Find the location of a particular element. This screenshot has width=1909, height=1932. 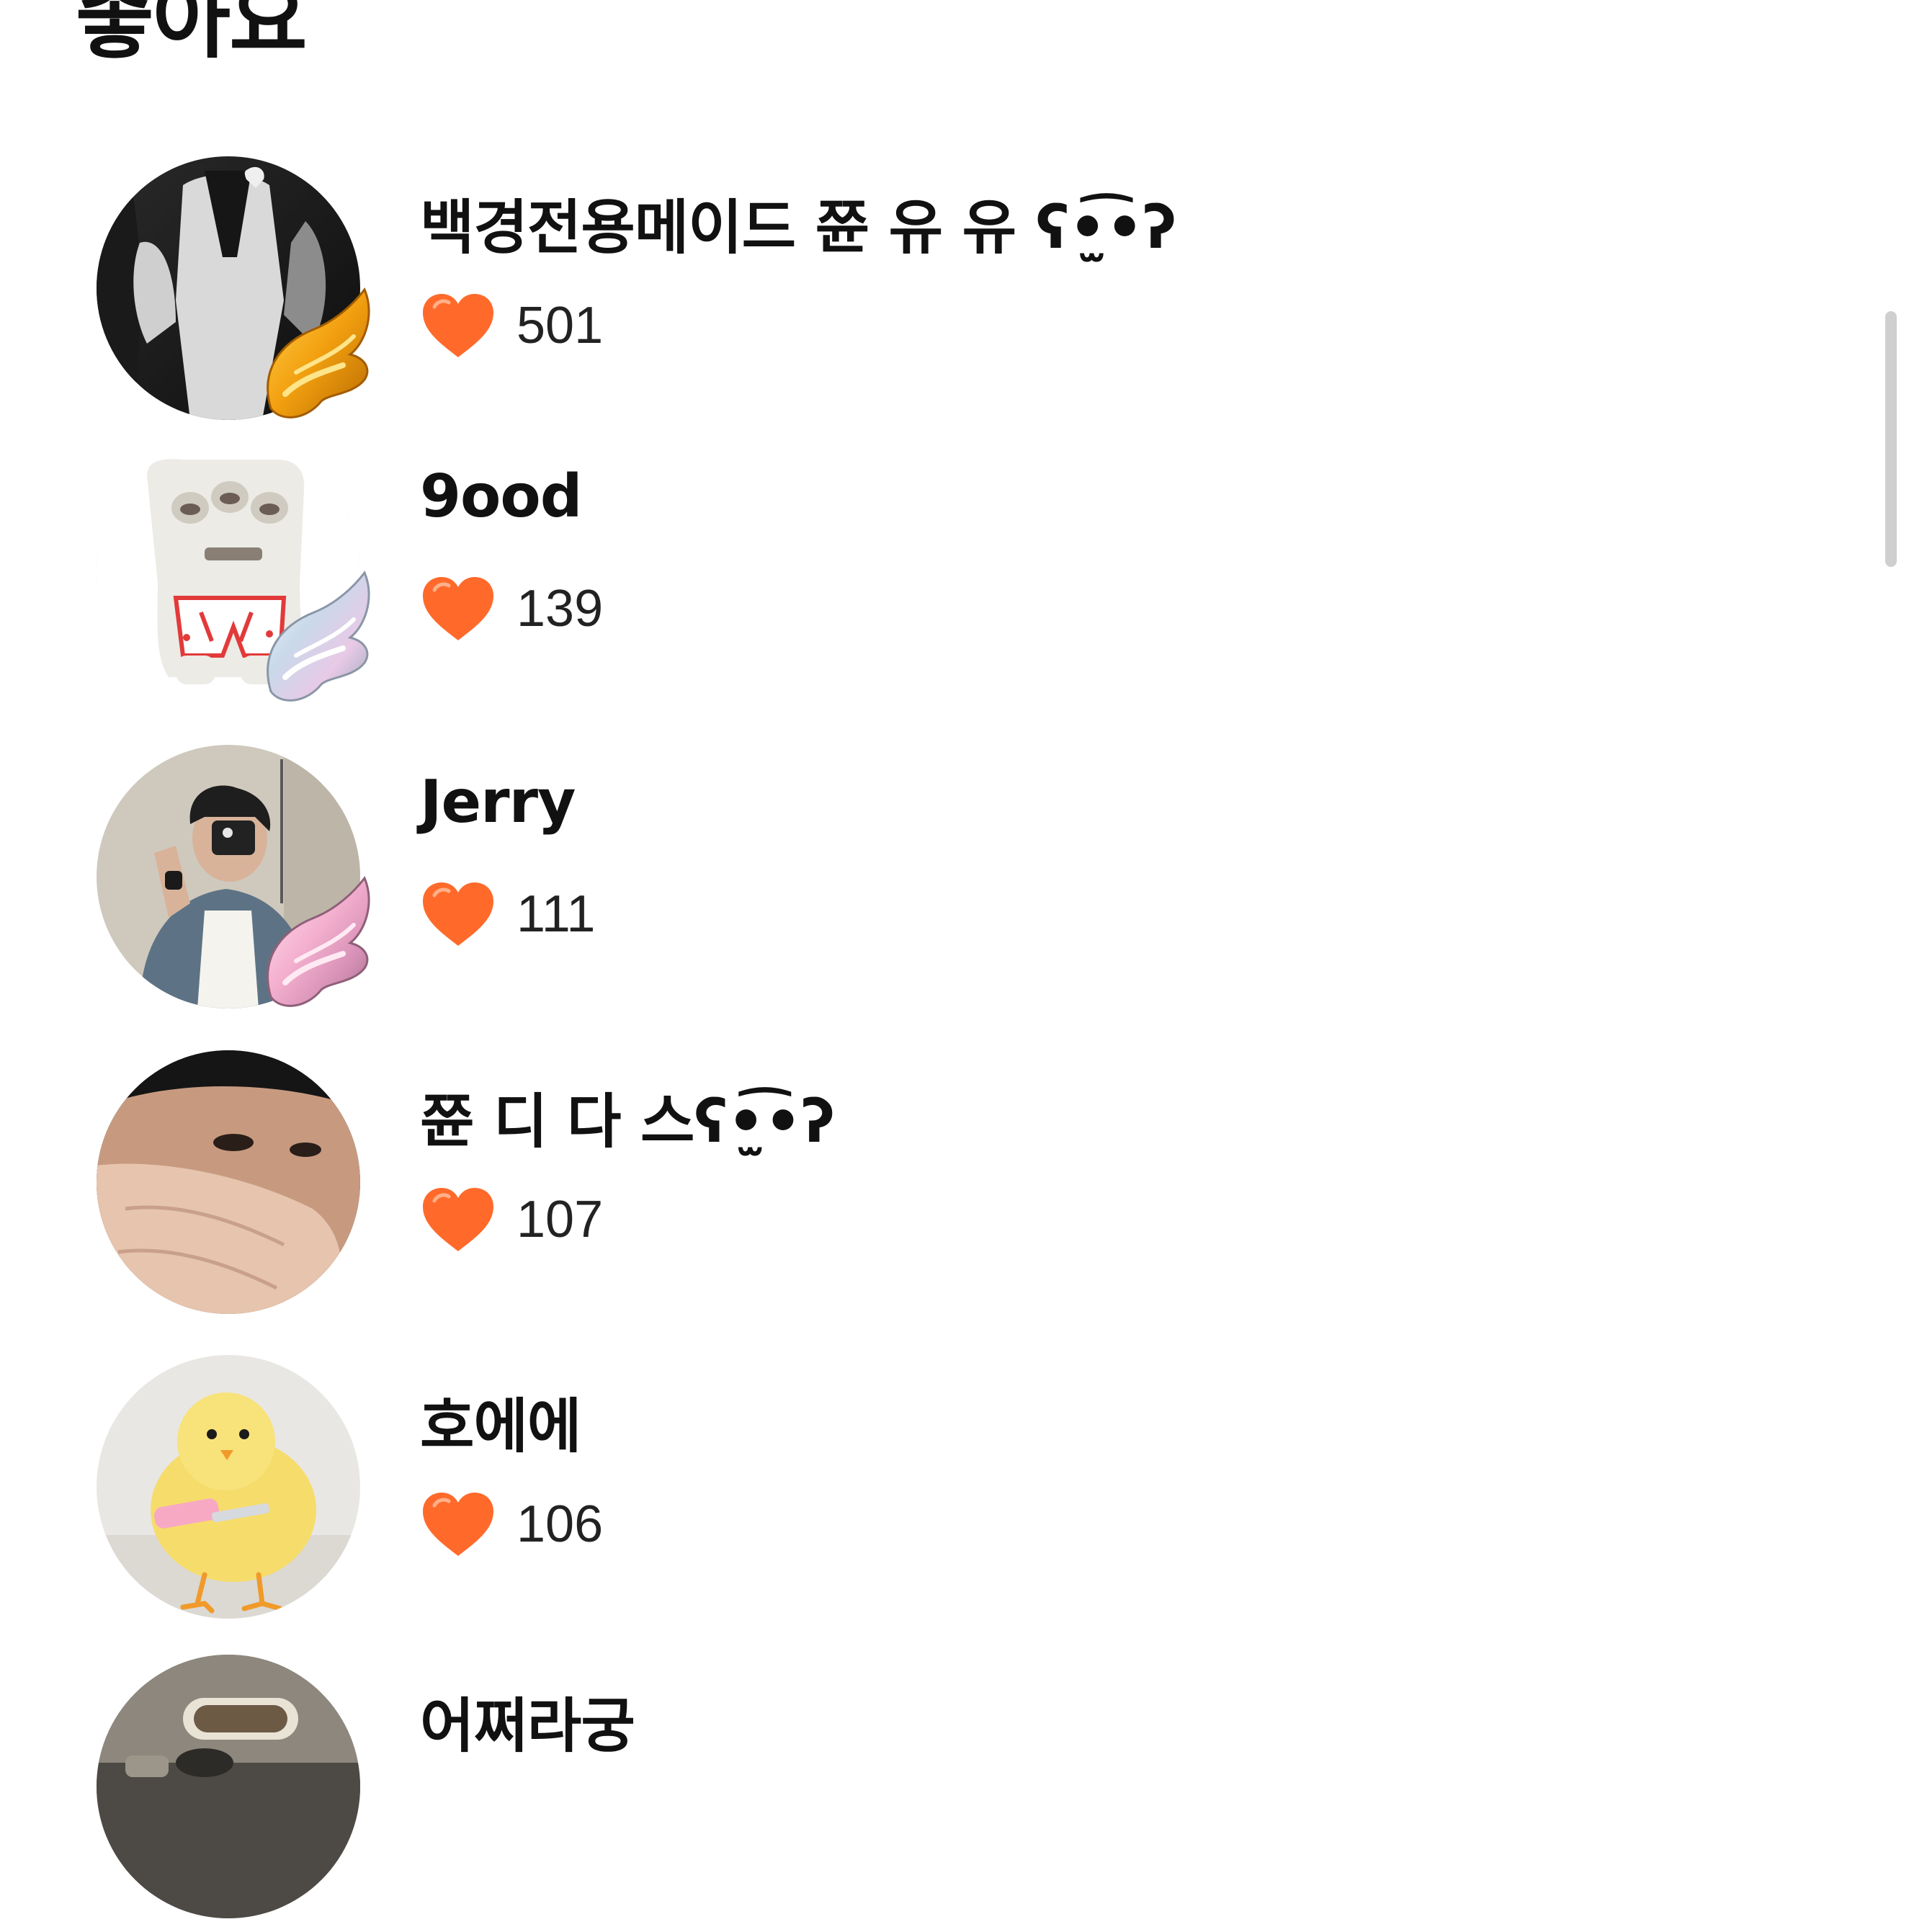

user-name: Jerry is located at coordinates (498, 802).